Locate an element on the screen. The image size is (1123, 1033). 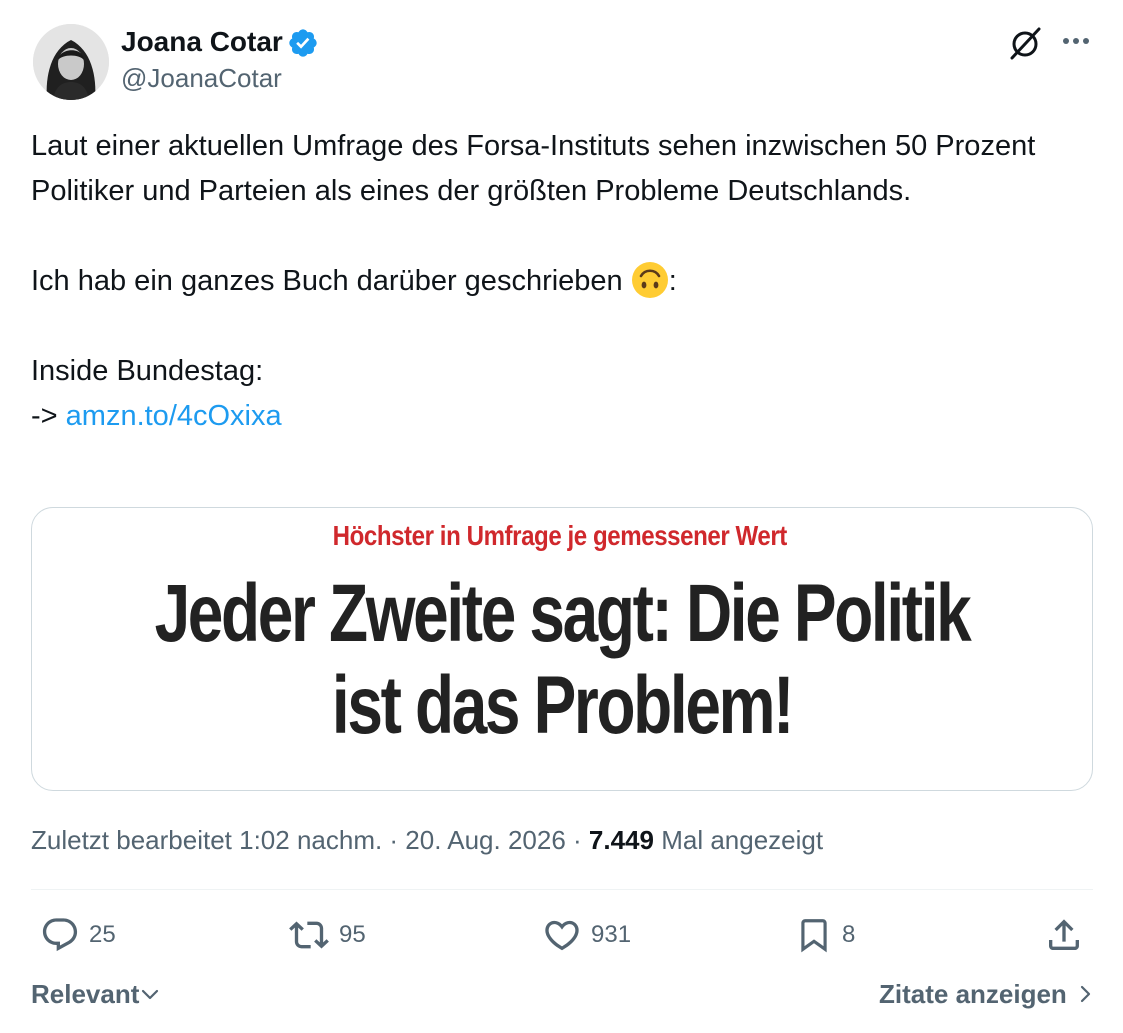
media-headline-line: ist das Problem! is located at coordinates (563, 705).